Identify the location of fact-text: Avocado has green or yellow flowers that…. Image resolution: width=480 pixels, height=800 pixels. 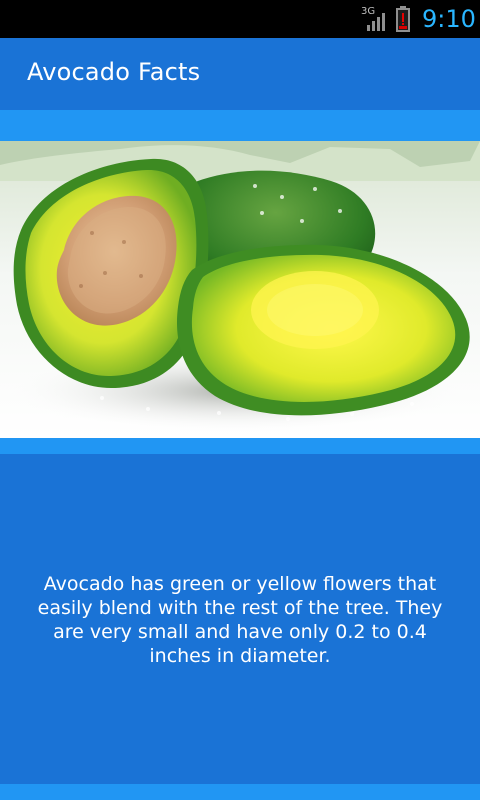
(240, 620).